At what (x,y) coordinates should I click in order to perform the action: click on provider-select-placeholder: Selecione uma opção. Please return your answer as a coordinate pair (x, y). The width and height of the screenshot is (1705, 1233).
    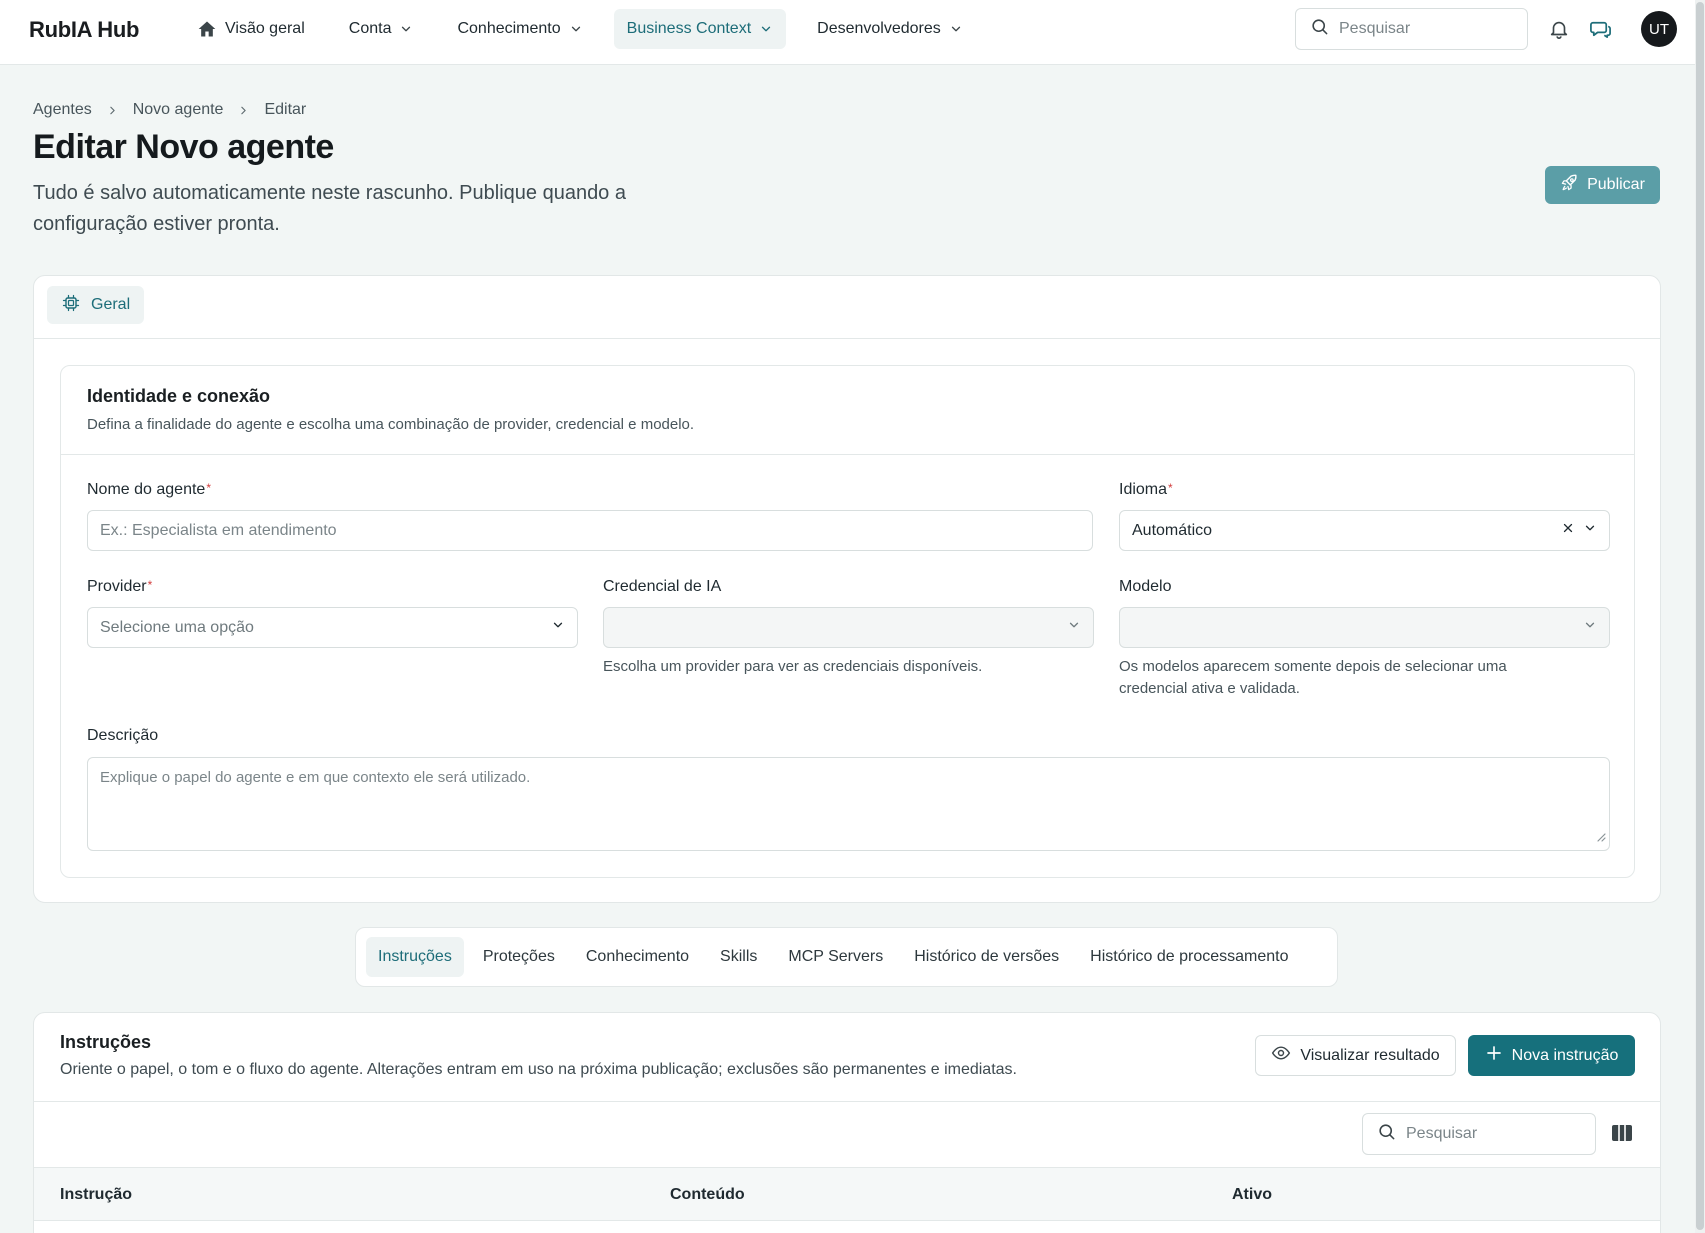
    Looking at the image, I should click on (177, 627).